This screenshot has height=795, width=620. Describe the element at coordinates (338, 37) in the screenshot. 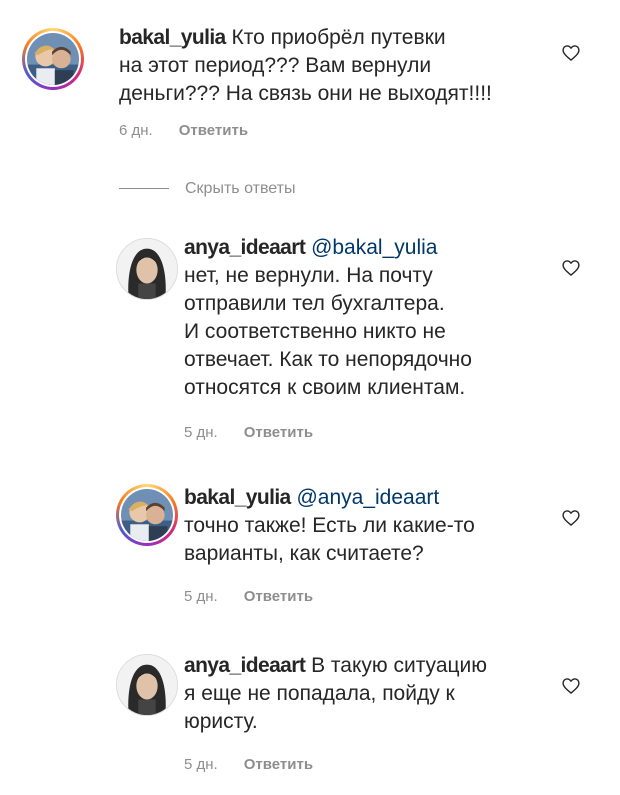

I see `comment-text-line: Кто приобрёл путевки` at that location.